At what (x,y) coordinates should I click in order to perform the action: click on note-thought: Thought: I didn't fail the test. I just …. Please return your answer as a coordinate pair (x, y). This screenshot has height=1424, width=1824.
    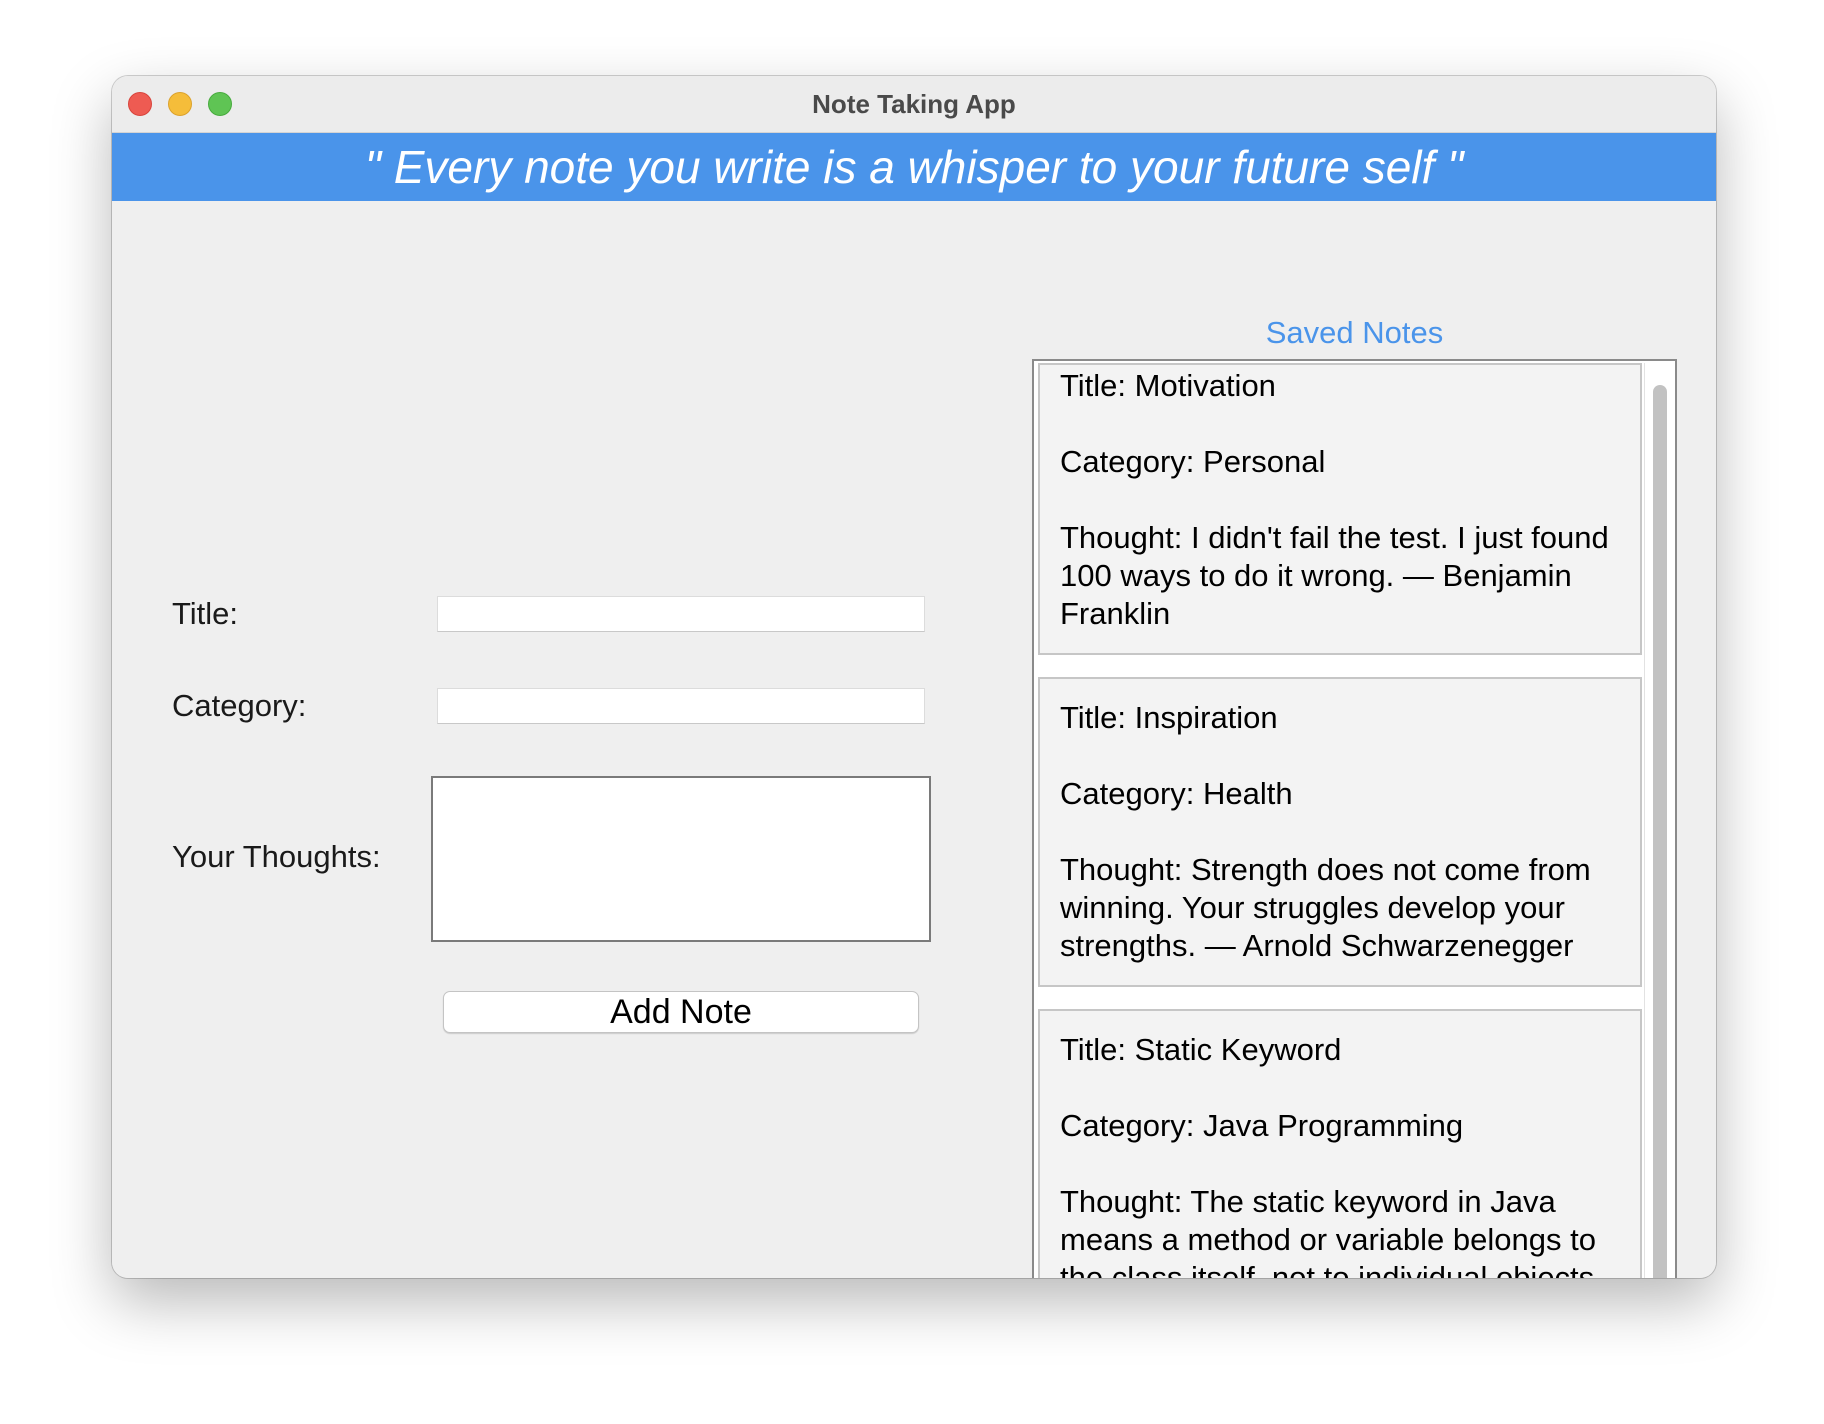
    Looking at the image, I should click on (1334, 575).